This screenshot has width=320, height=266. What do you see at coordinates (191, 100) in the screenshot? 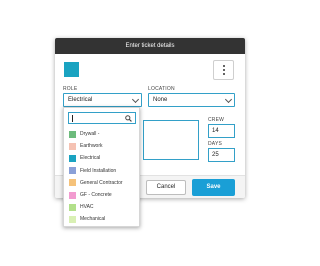
I see `location-select: None` at bounding box center [191, 100].